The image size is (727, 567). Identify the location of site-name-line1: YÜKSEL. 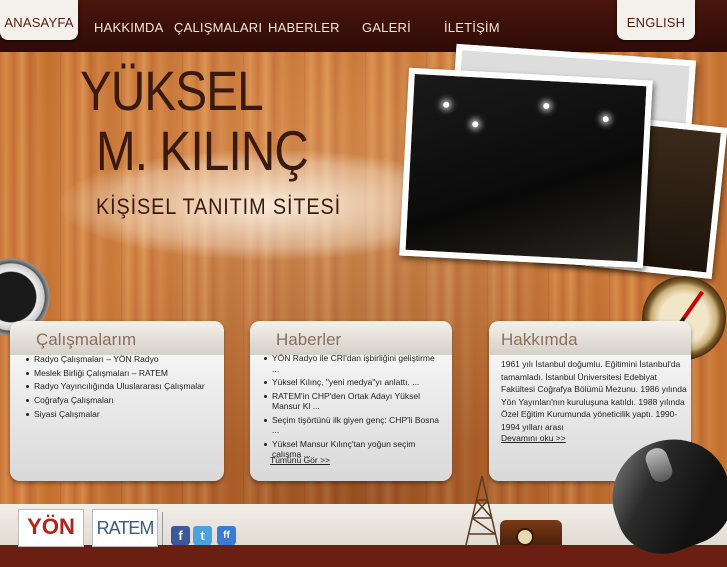
(172, 90).